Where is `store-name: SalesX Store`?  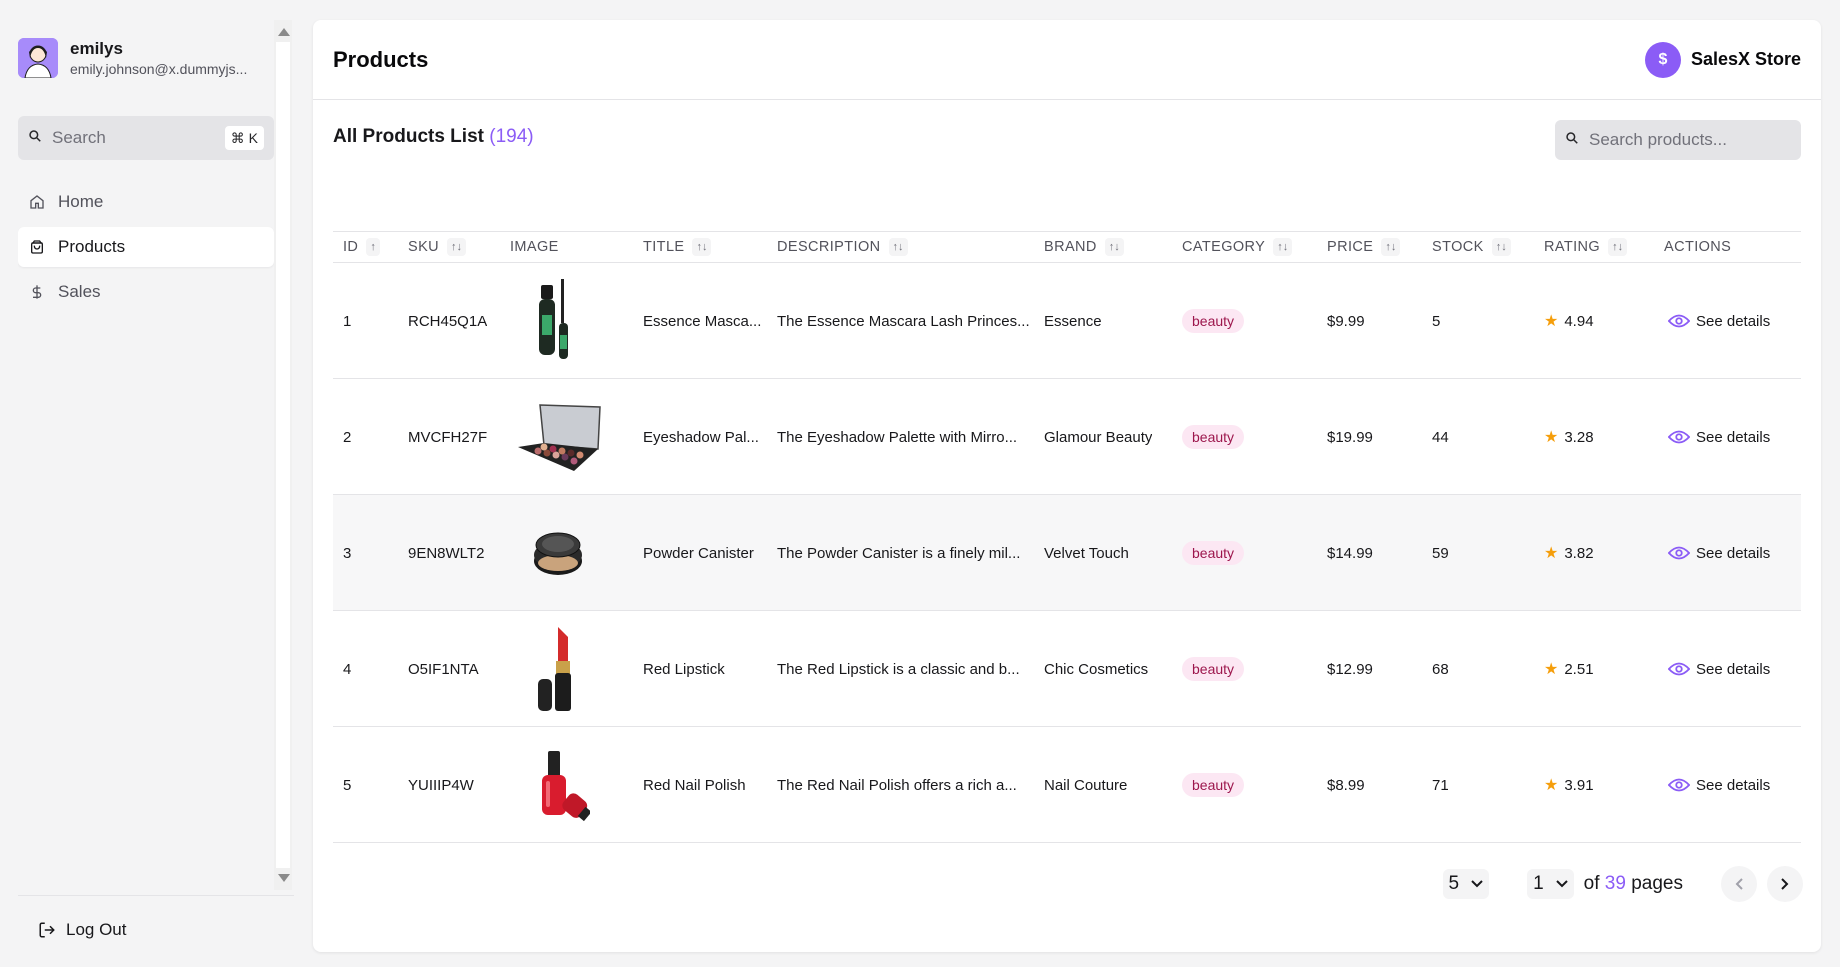 store-name: SalesX Store is located at coordinates (1745, 59).